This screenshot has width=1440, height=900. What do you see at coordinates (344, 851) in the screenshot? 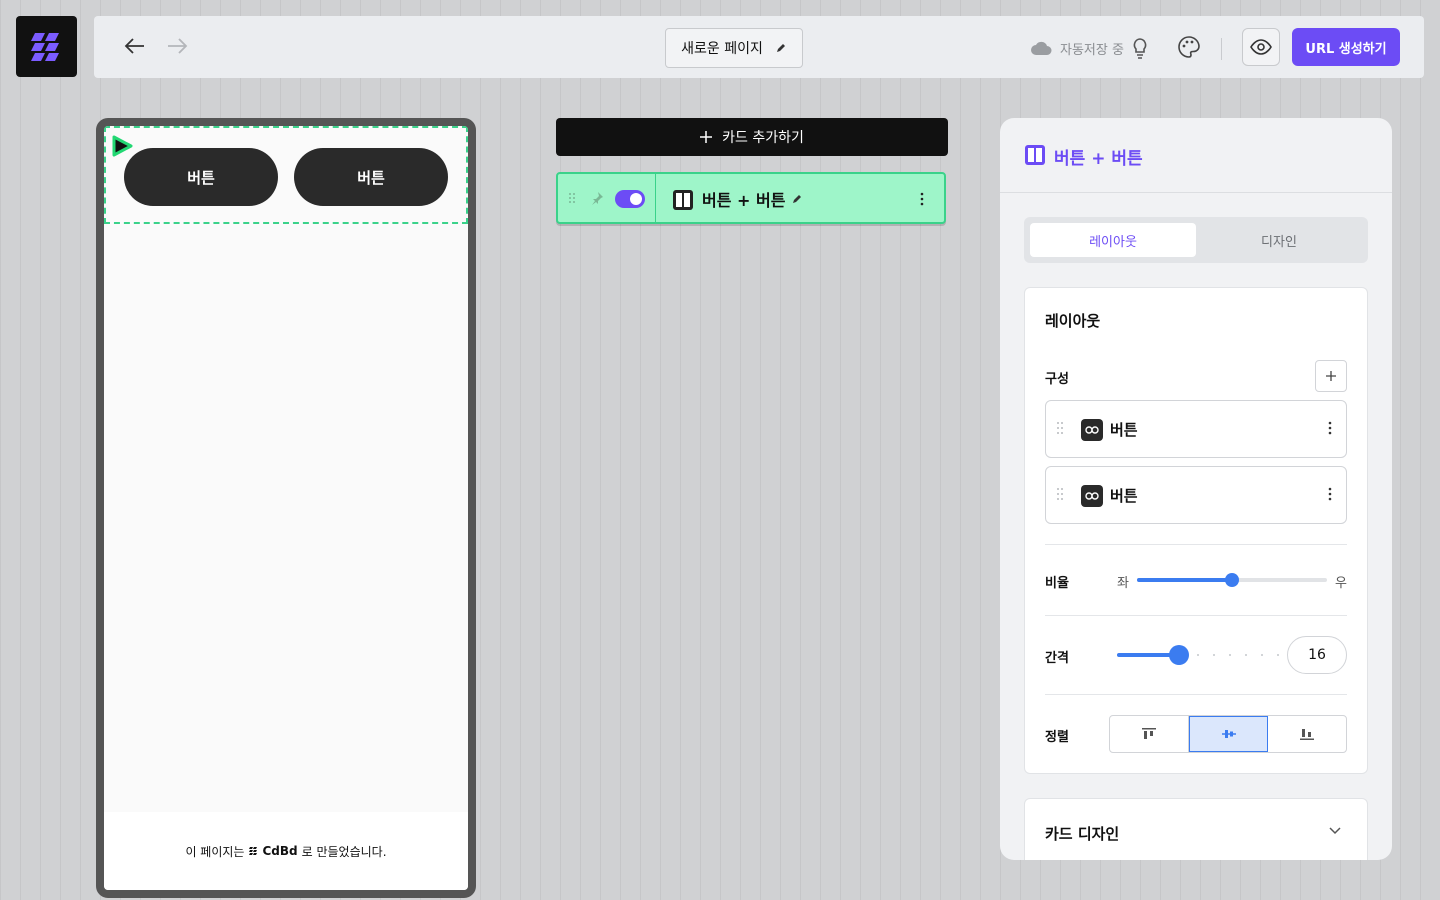
I see `footer-suffix: 로 만들었습니다.` at bounding box center [344, 851].